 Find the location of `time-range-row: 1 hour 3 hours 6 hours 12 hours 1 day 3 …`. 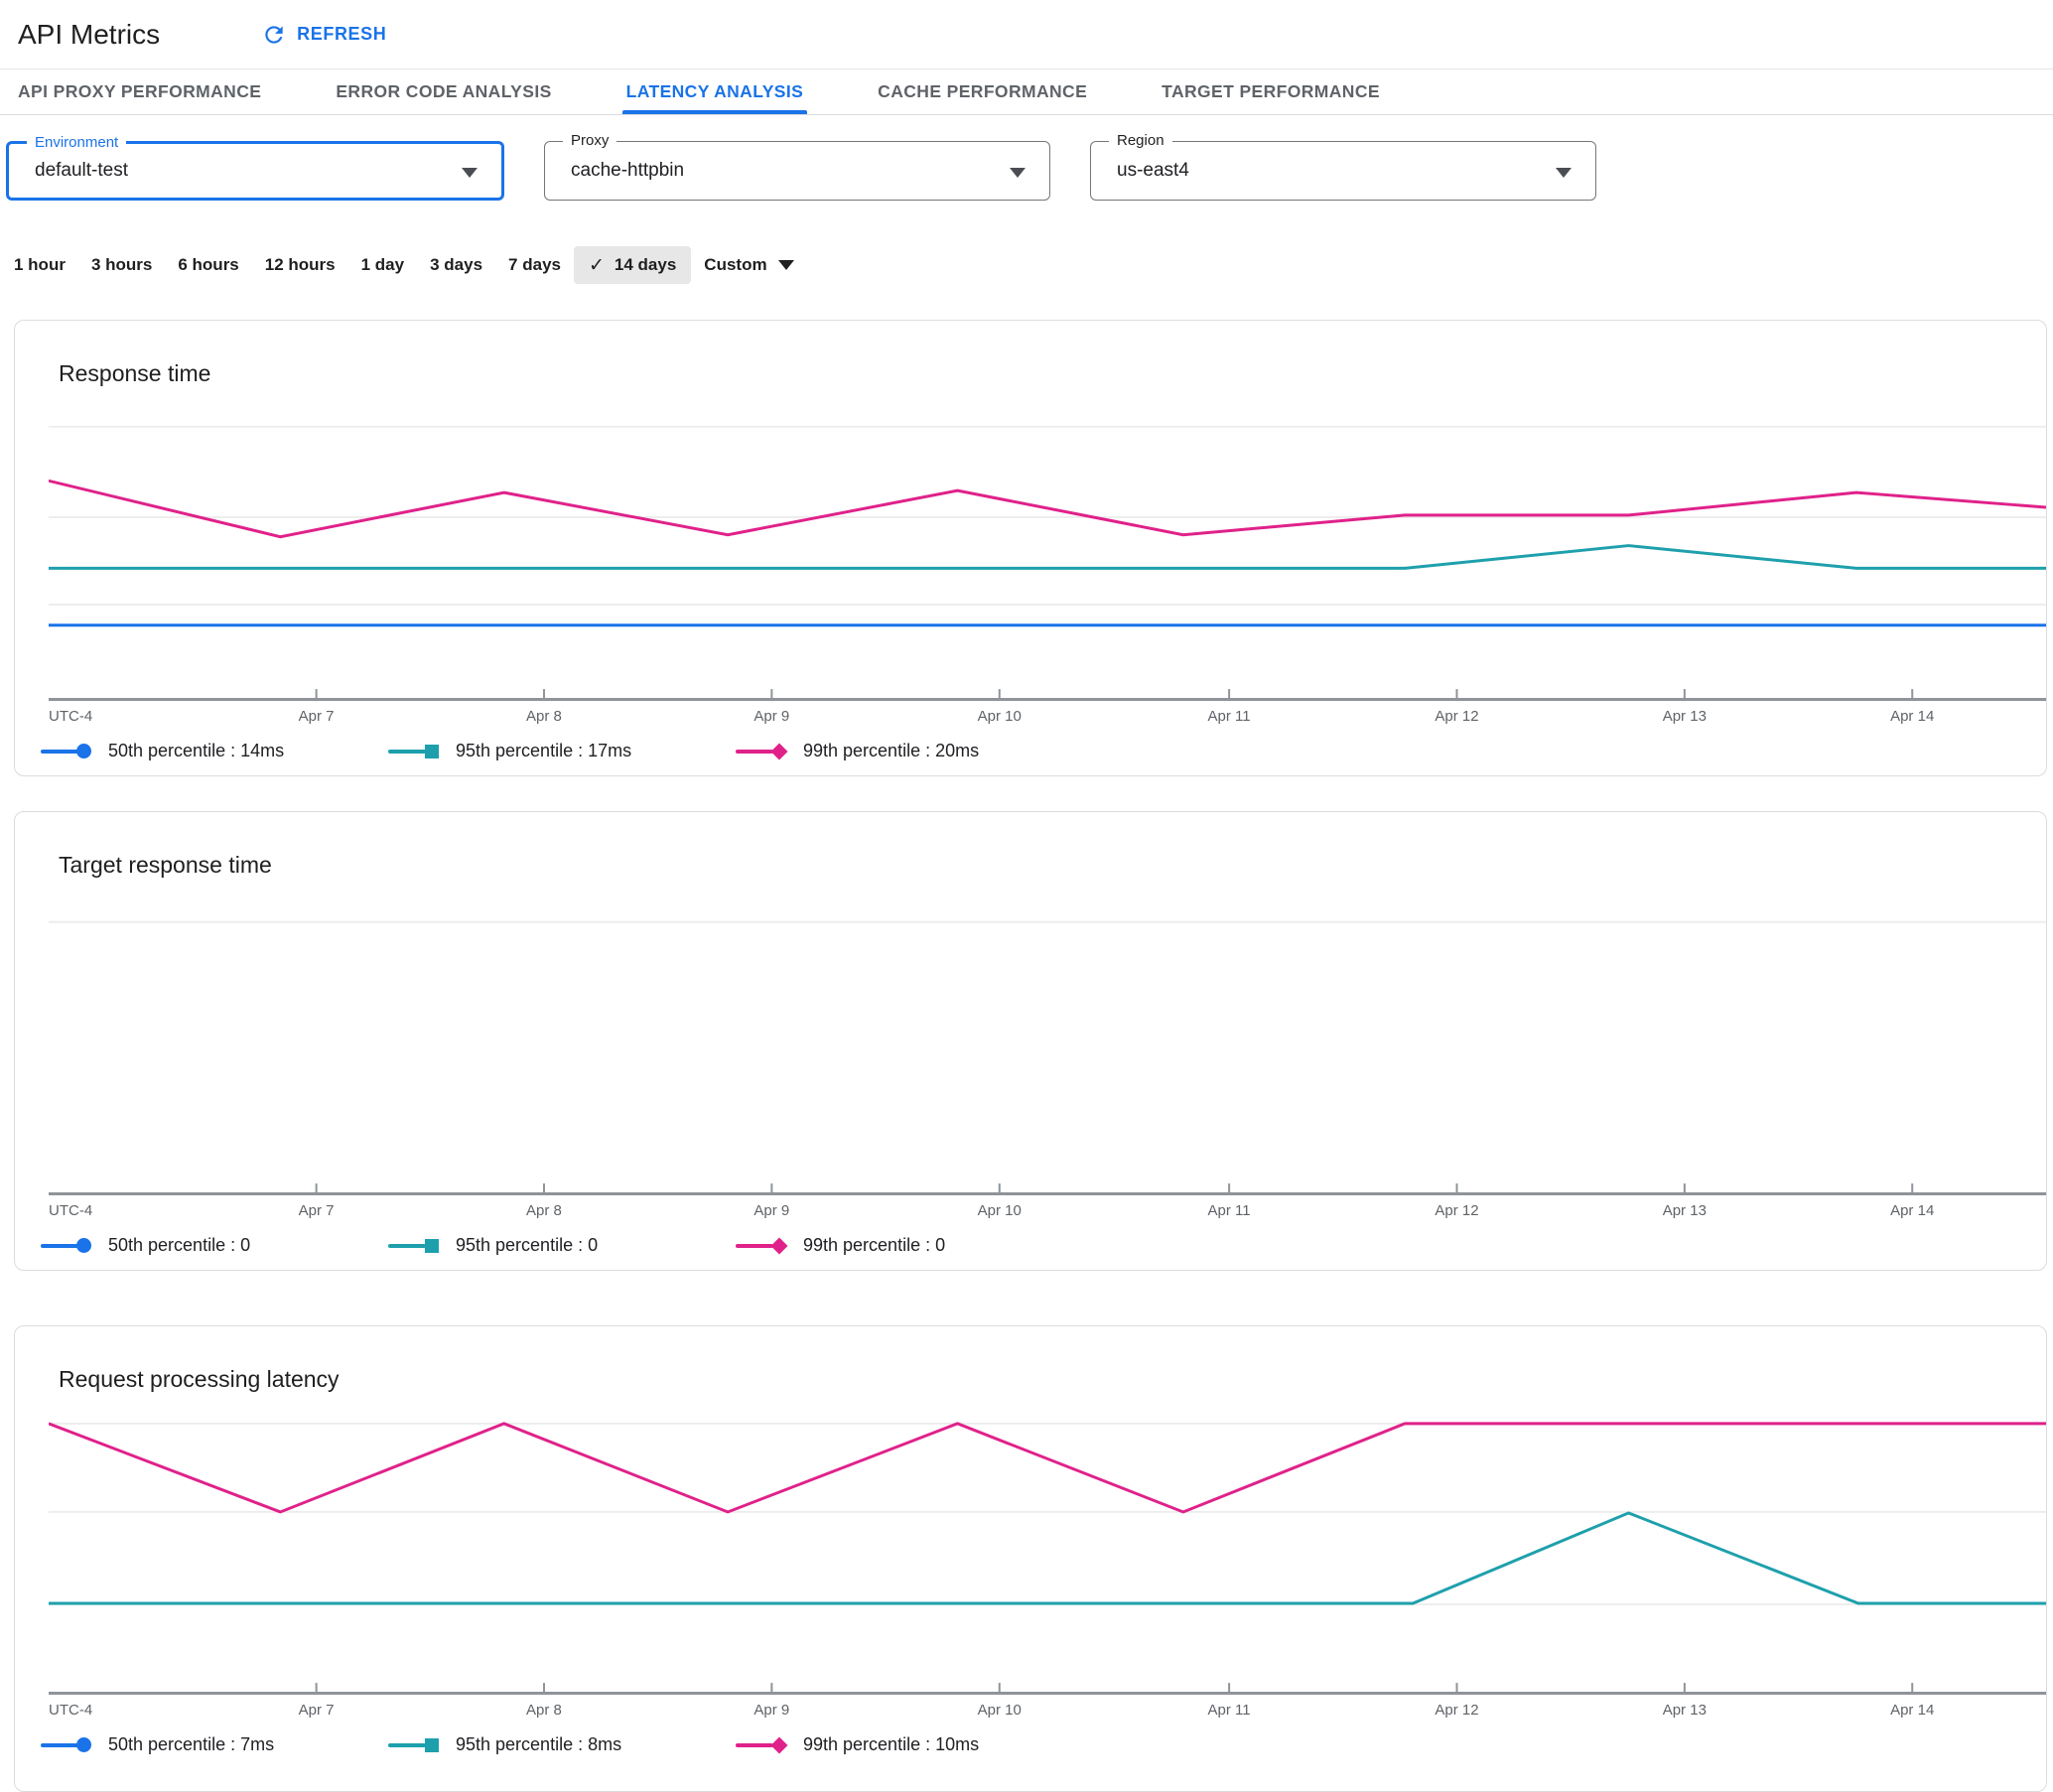

time-range-row: 1 hour 3 hours 6 hours 12 hours 1 day 3 … is located at coordinates (1033, 265).